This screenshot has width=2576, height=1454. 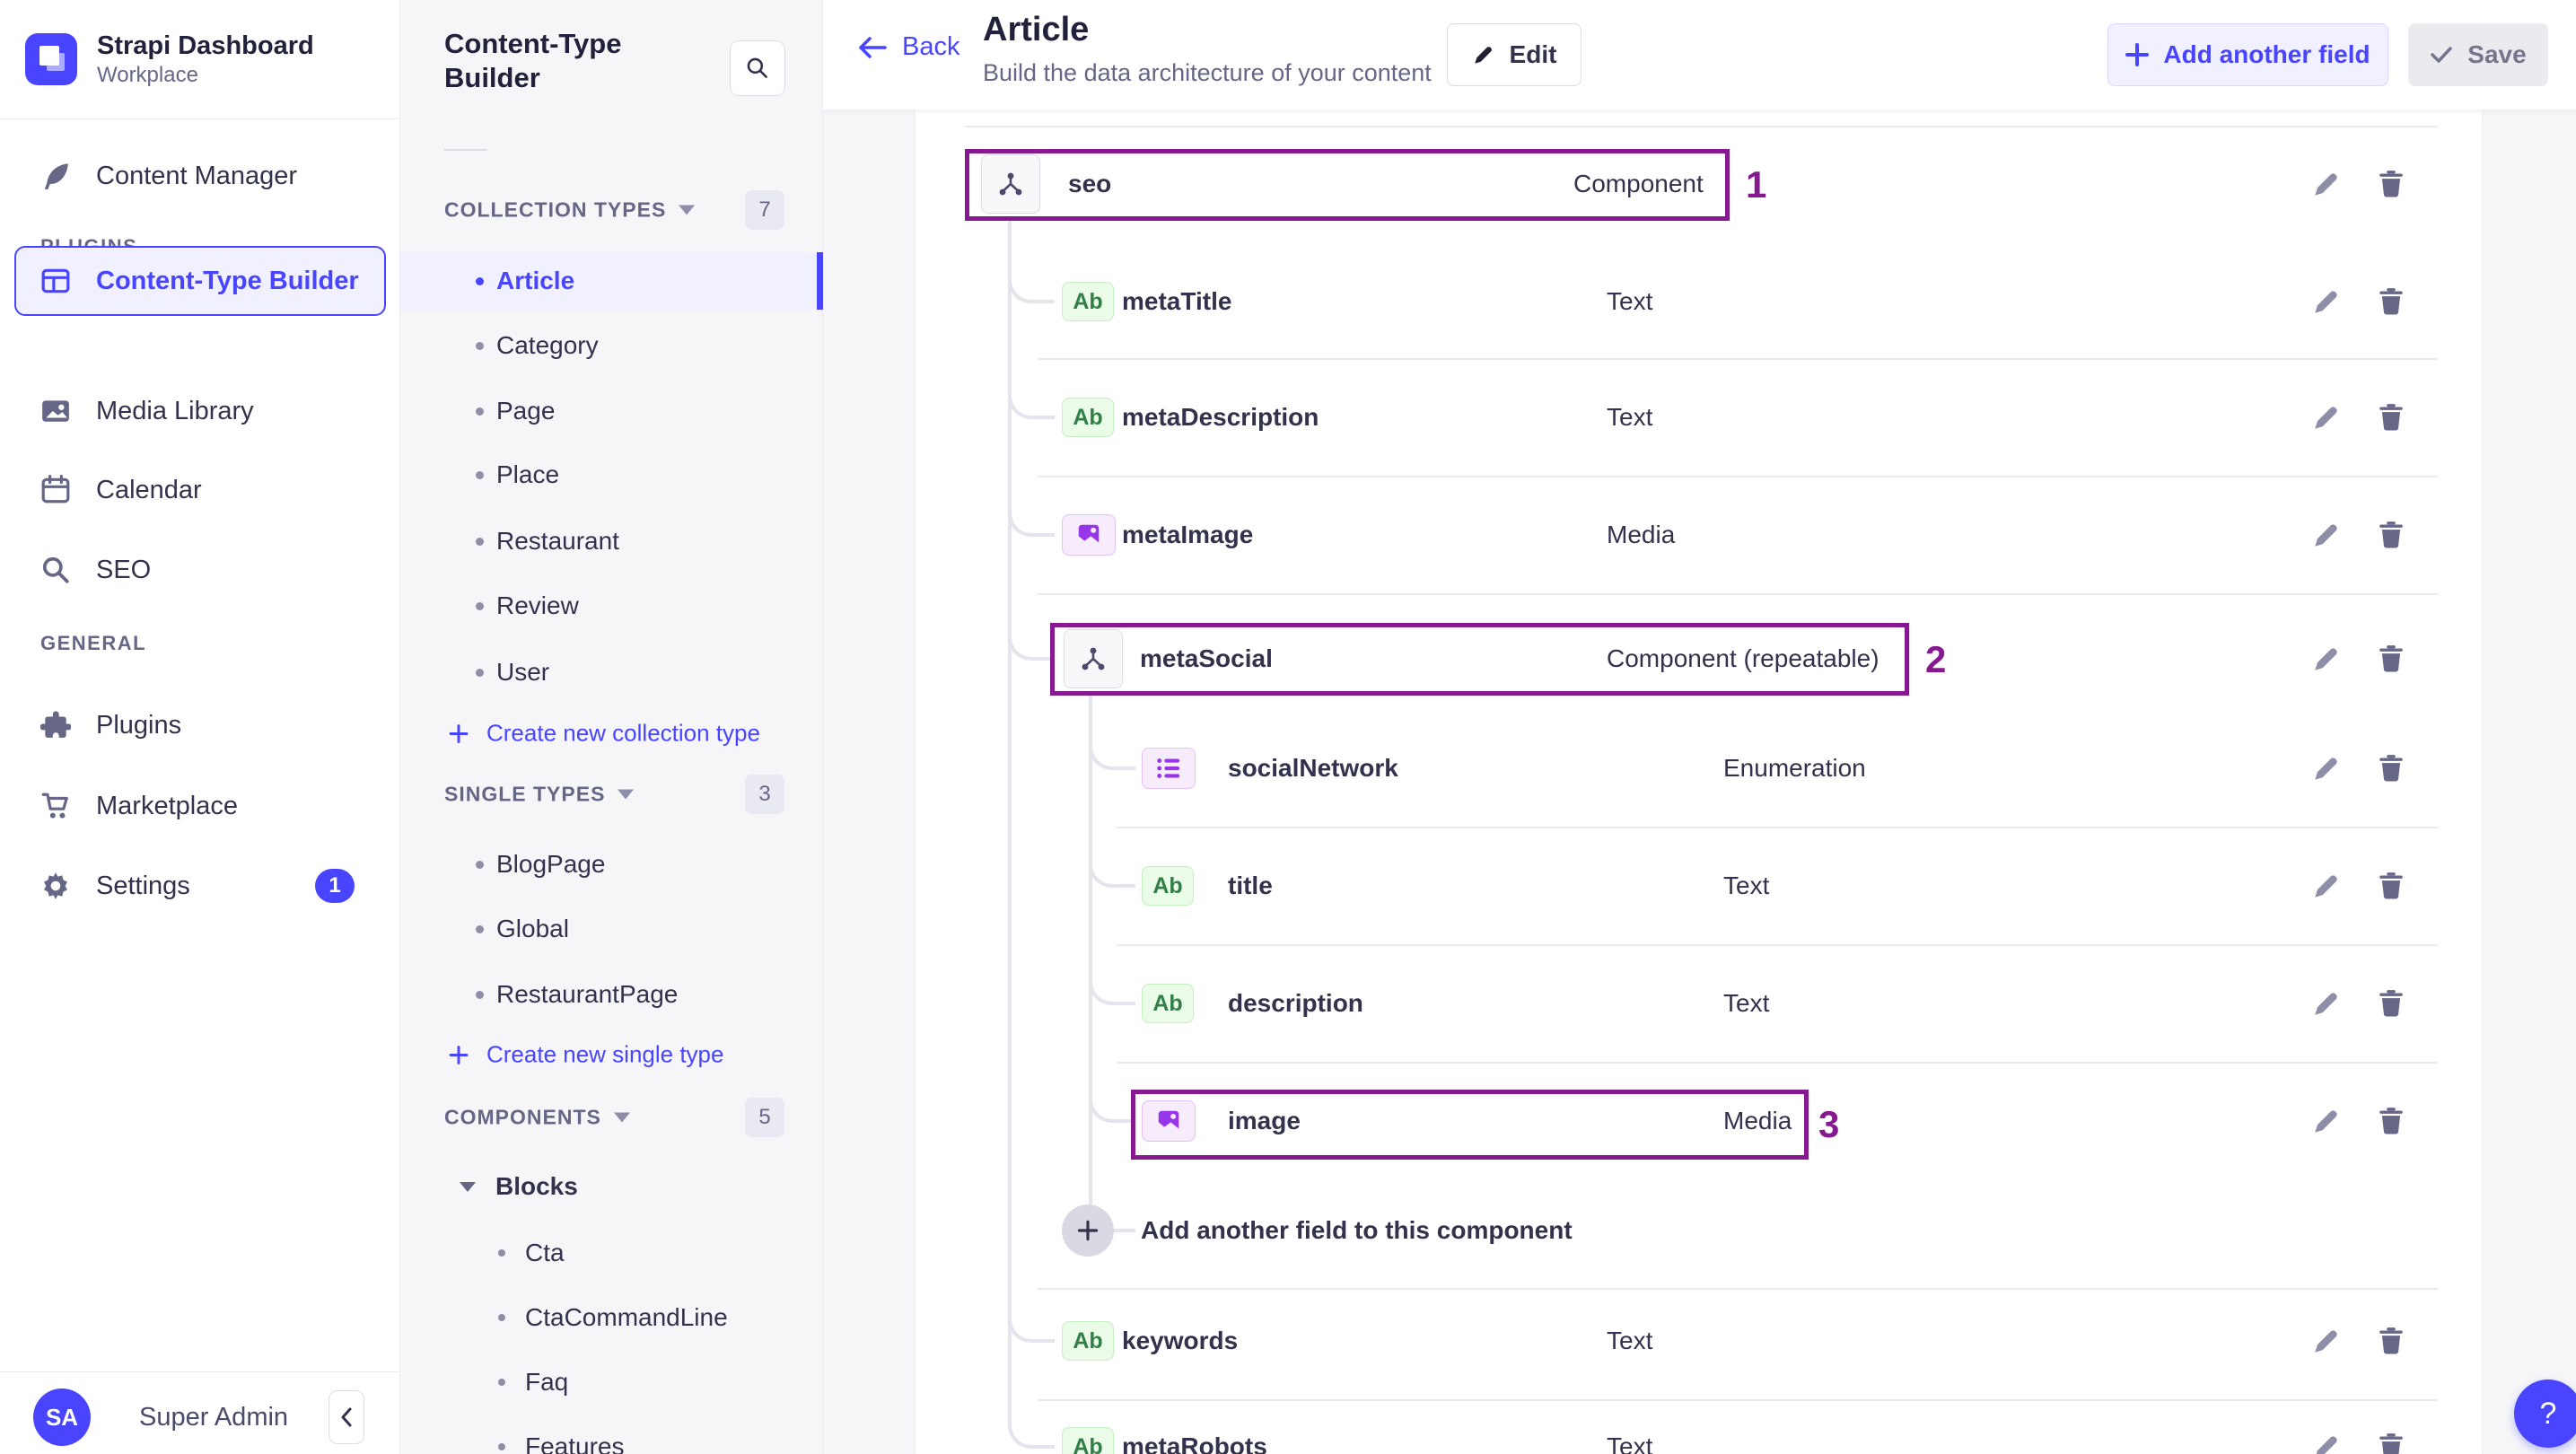 What do you see at coordinates (1206, 658) in the screenshot?
I see `field-name: metaSocial` at bounding box center [1206, 658].